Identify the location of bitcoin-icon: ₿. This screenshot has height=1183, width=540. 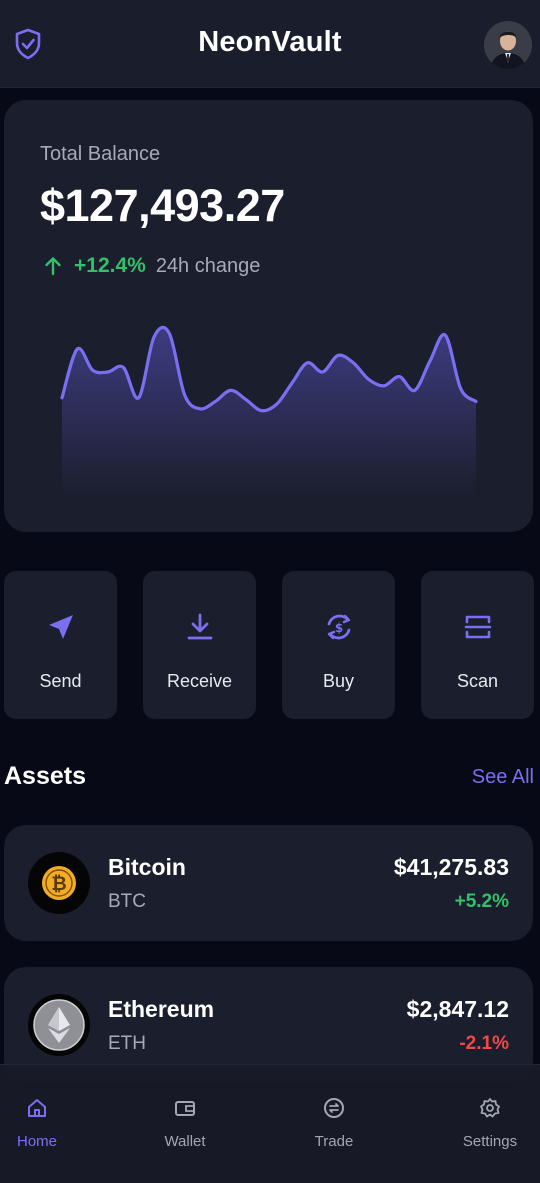
(59, 883).